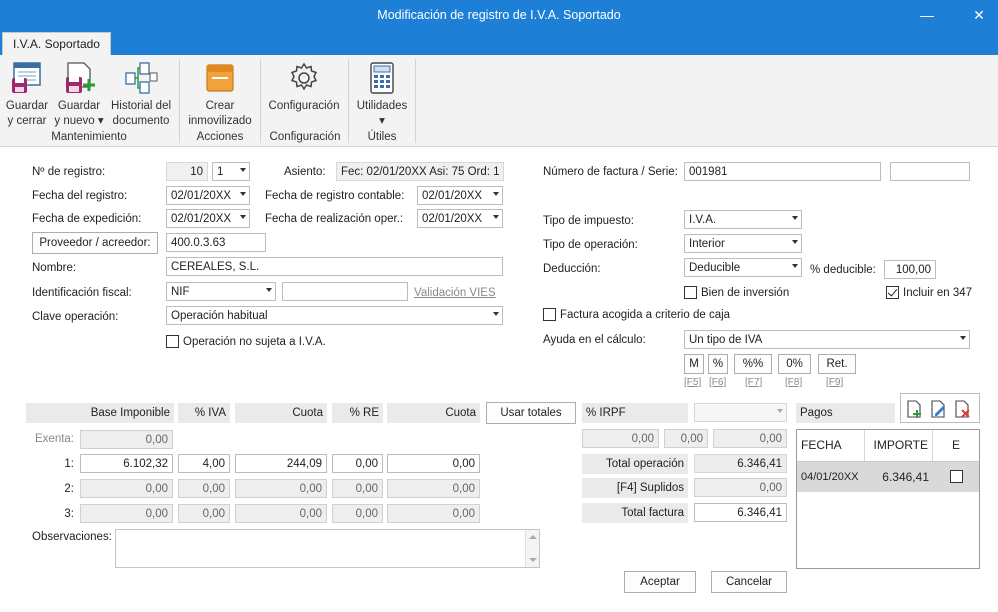 This screenshot has height=612, width=998. I want to click on row-3-re-field: 0,00, so click(357, 513).